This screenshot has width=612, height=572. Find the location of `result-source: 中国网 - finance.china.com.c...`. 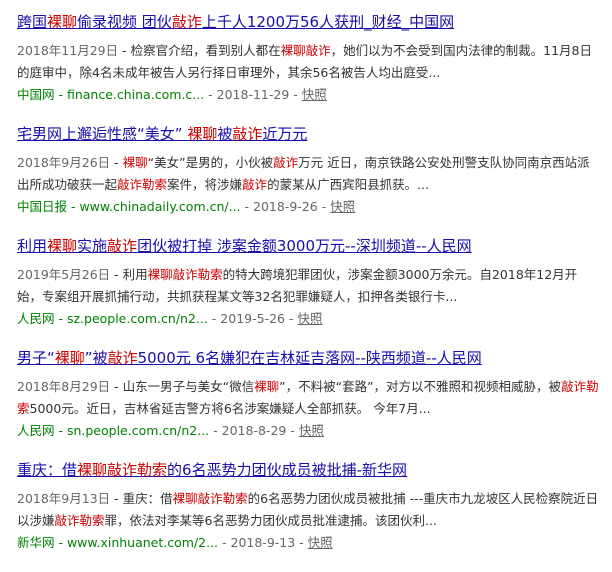

result-source: 中国网 - finance.china.com.c... is located at coordinates (110, 94).